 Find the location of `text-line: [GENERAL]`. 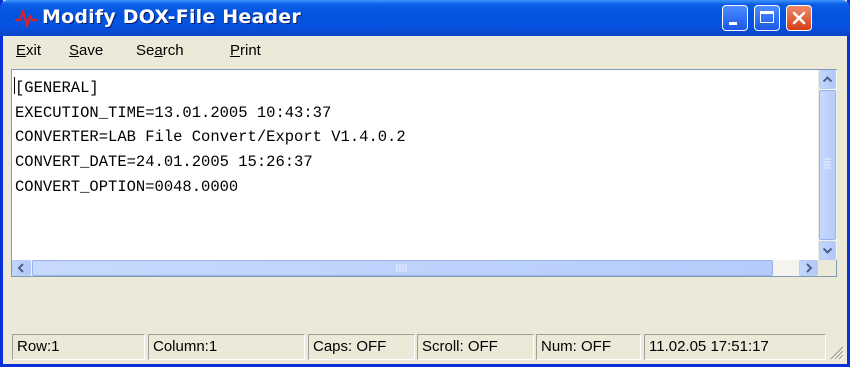

text-line: [GENERAL] is located at coordinates (57, 88).